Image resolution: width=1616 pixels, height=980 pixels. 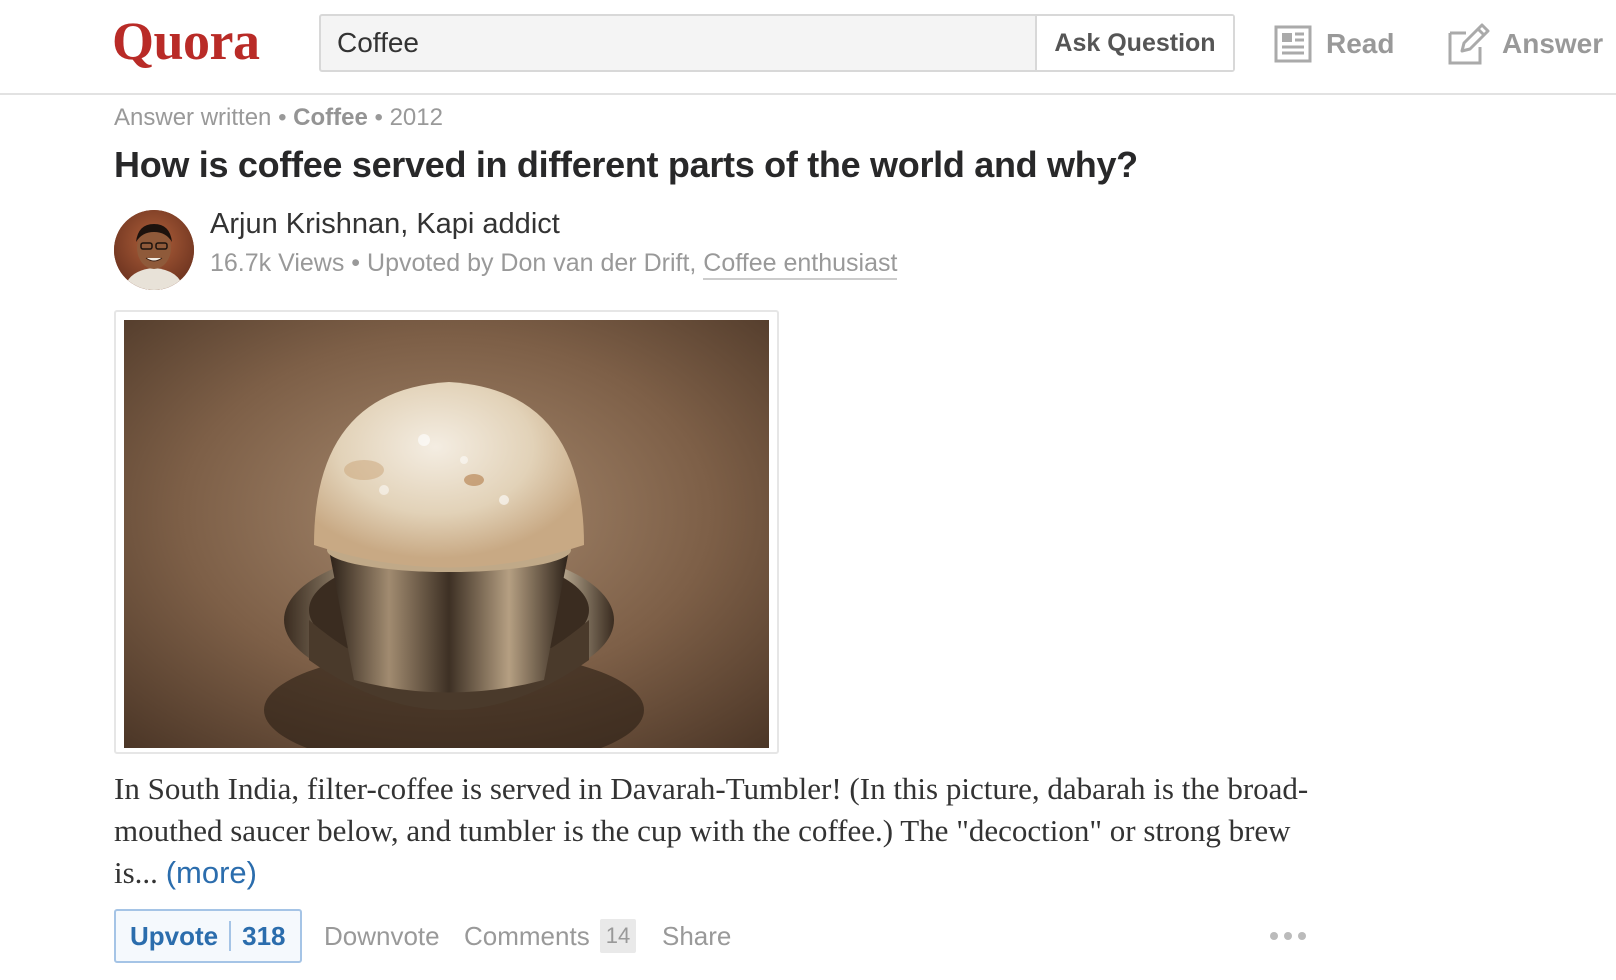 I want to click on quora-logo: Quora, so click(x=186, y=41).